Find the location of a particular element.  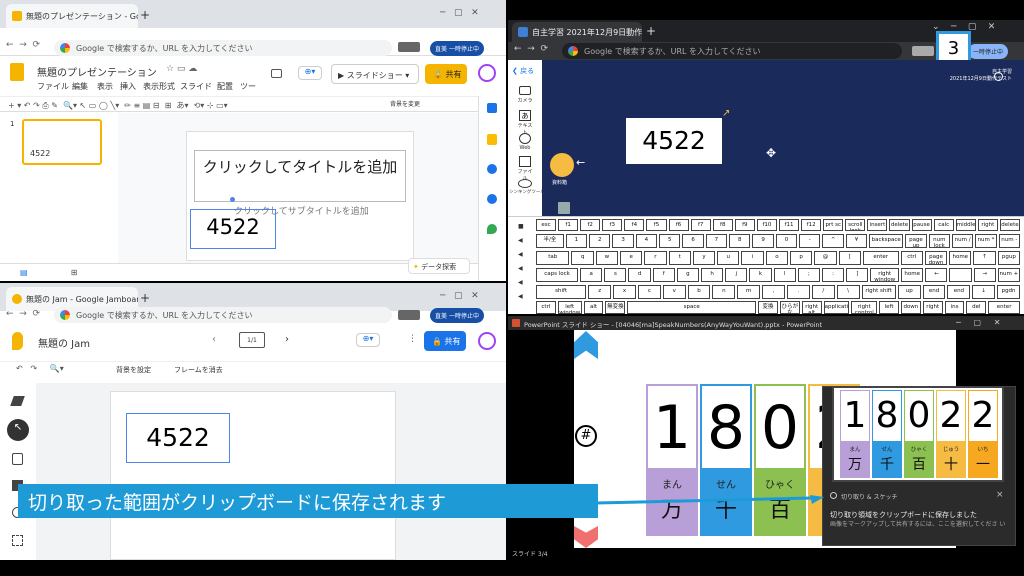

key-2-1: q is located at coordinates (582, 258).